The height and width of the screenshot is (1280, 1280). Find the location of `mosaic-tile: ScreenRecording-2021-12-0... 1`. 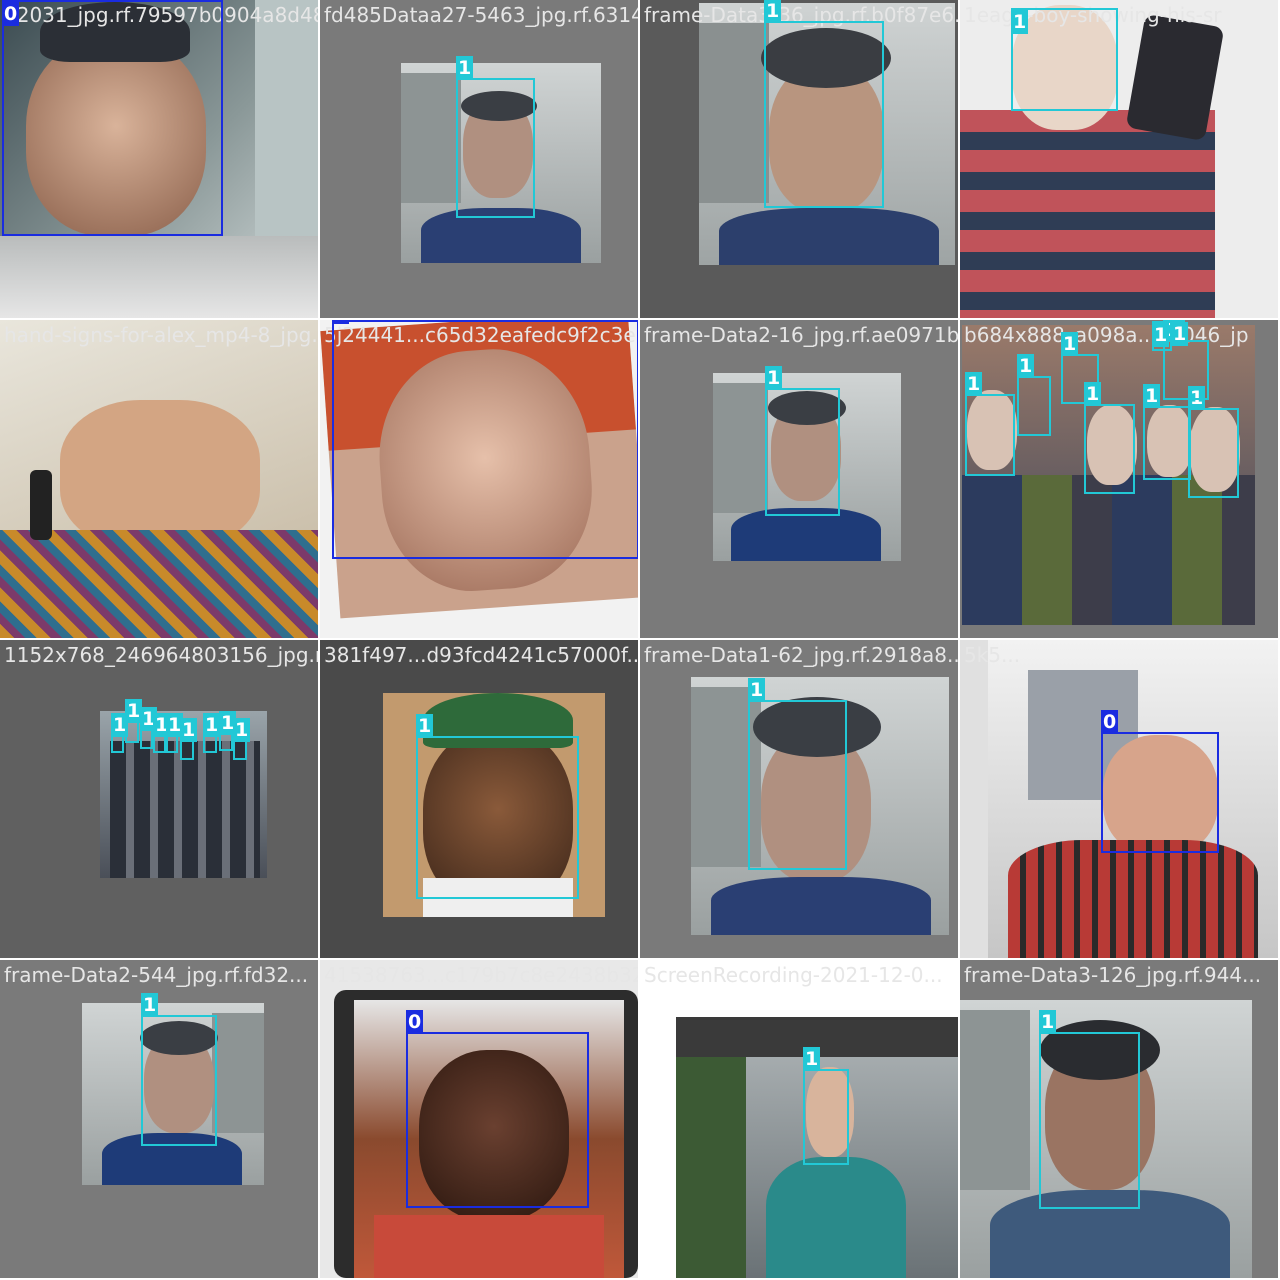

mosaic-tile: ScreenRecording-2021-12-0... 1 is located at coordinates (799, 1119).